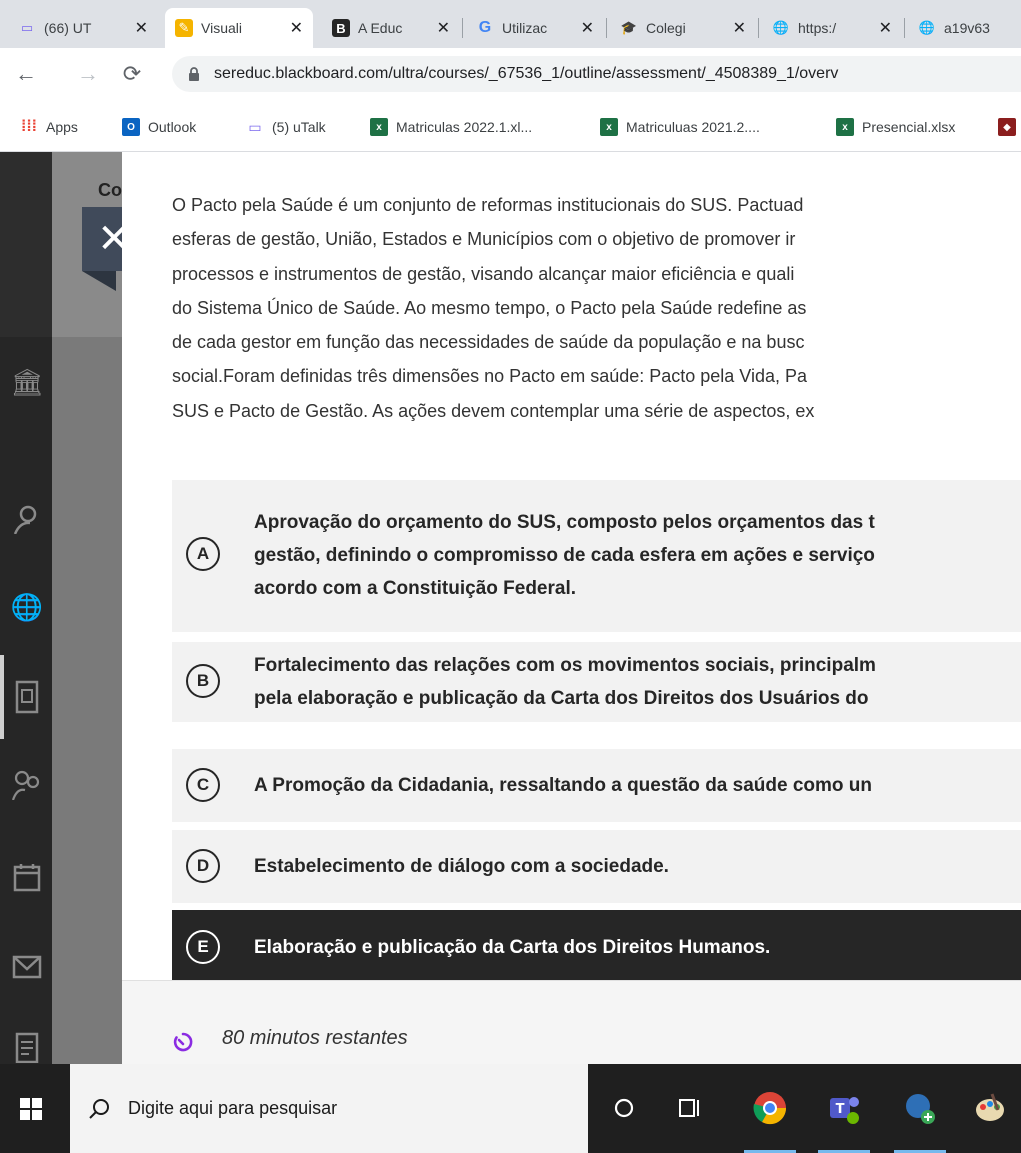 This screenshot has width=1021, height=1153. I want to click on bookmark-presencial: x Presencial.xlsx, so click(895, 127).